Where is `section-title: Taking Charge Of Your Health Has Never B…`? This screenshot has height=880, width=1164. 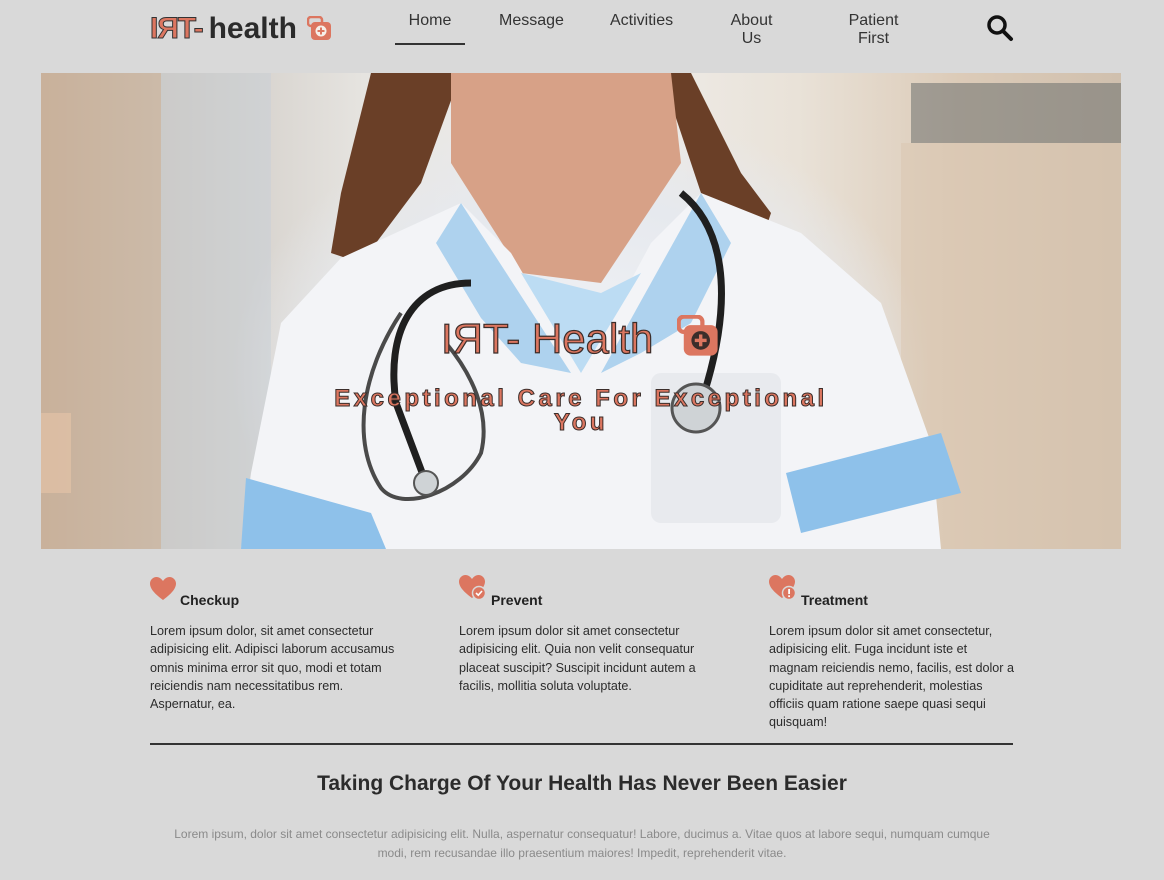
section-title: Taking Charge Of Your Health Has Never B… is located at coordinates (582, 783).